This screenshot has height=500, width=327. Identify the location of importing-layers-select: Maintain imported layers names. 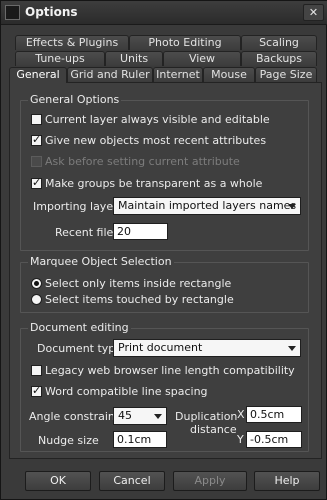
(207, 206).